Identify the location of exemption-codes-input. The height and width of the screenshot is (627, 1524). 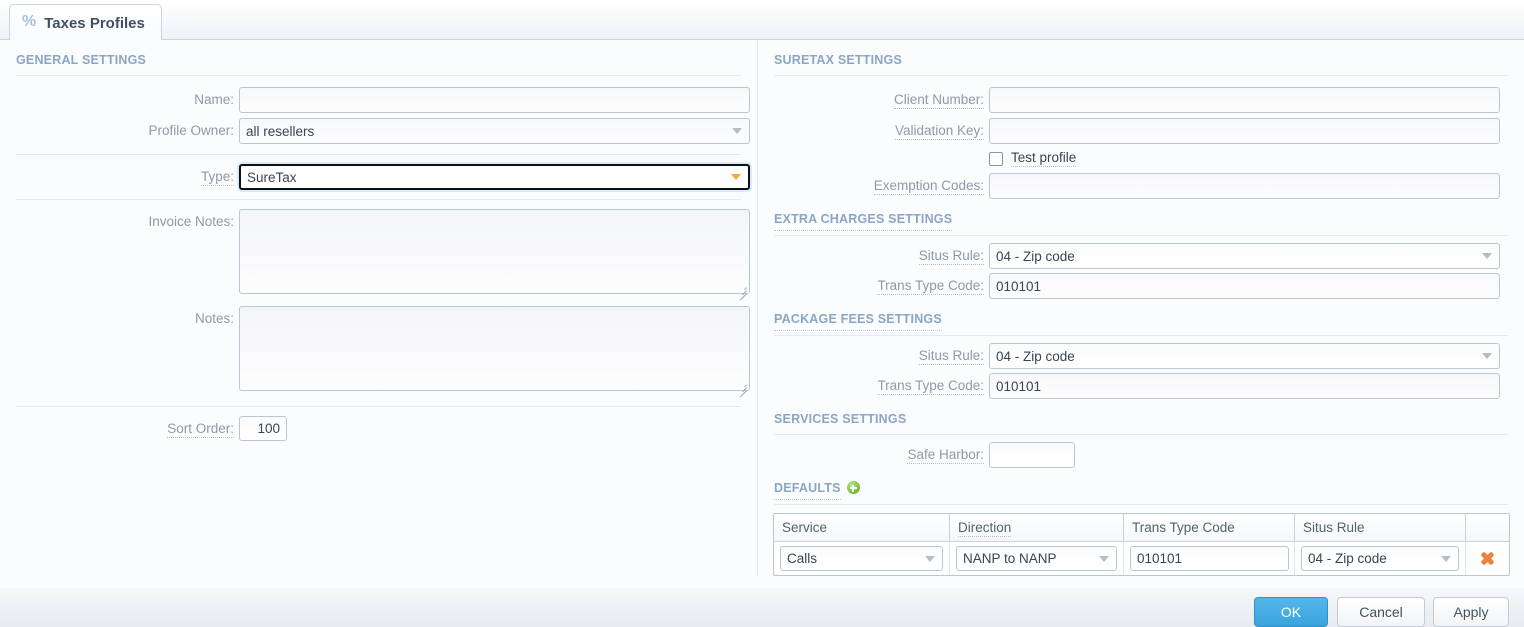
(1244, 186).